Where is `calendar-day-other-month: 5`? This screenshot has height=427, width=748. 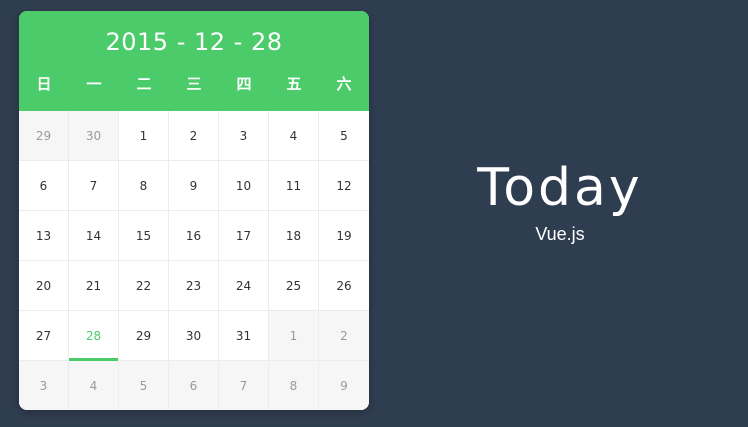 calendar-day-other-month: 5 is located at coordinates (144, 385).